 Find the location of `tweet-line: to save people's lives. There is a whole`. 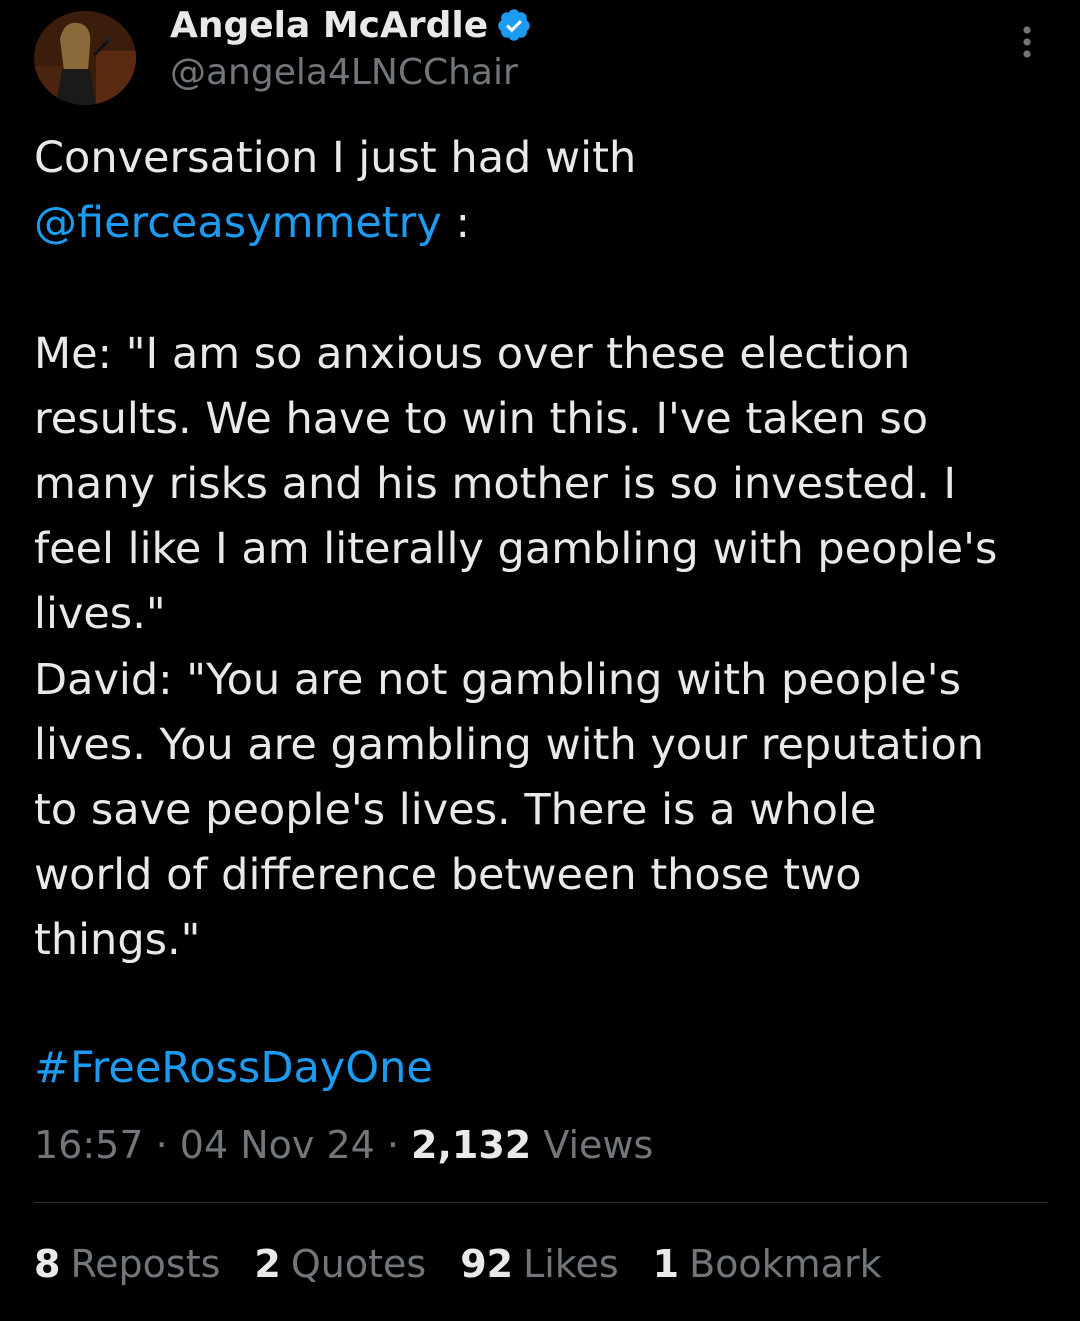

tweet-line: to save people's lives. There is a whole is located at coordinates (455, 810).